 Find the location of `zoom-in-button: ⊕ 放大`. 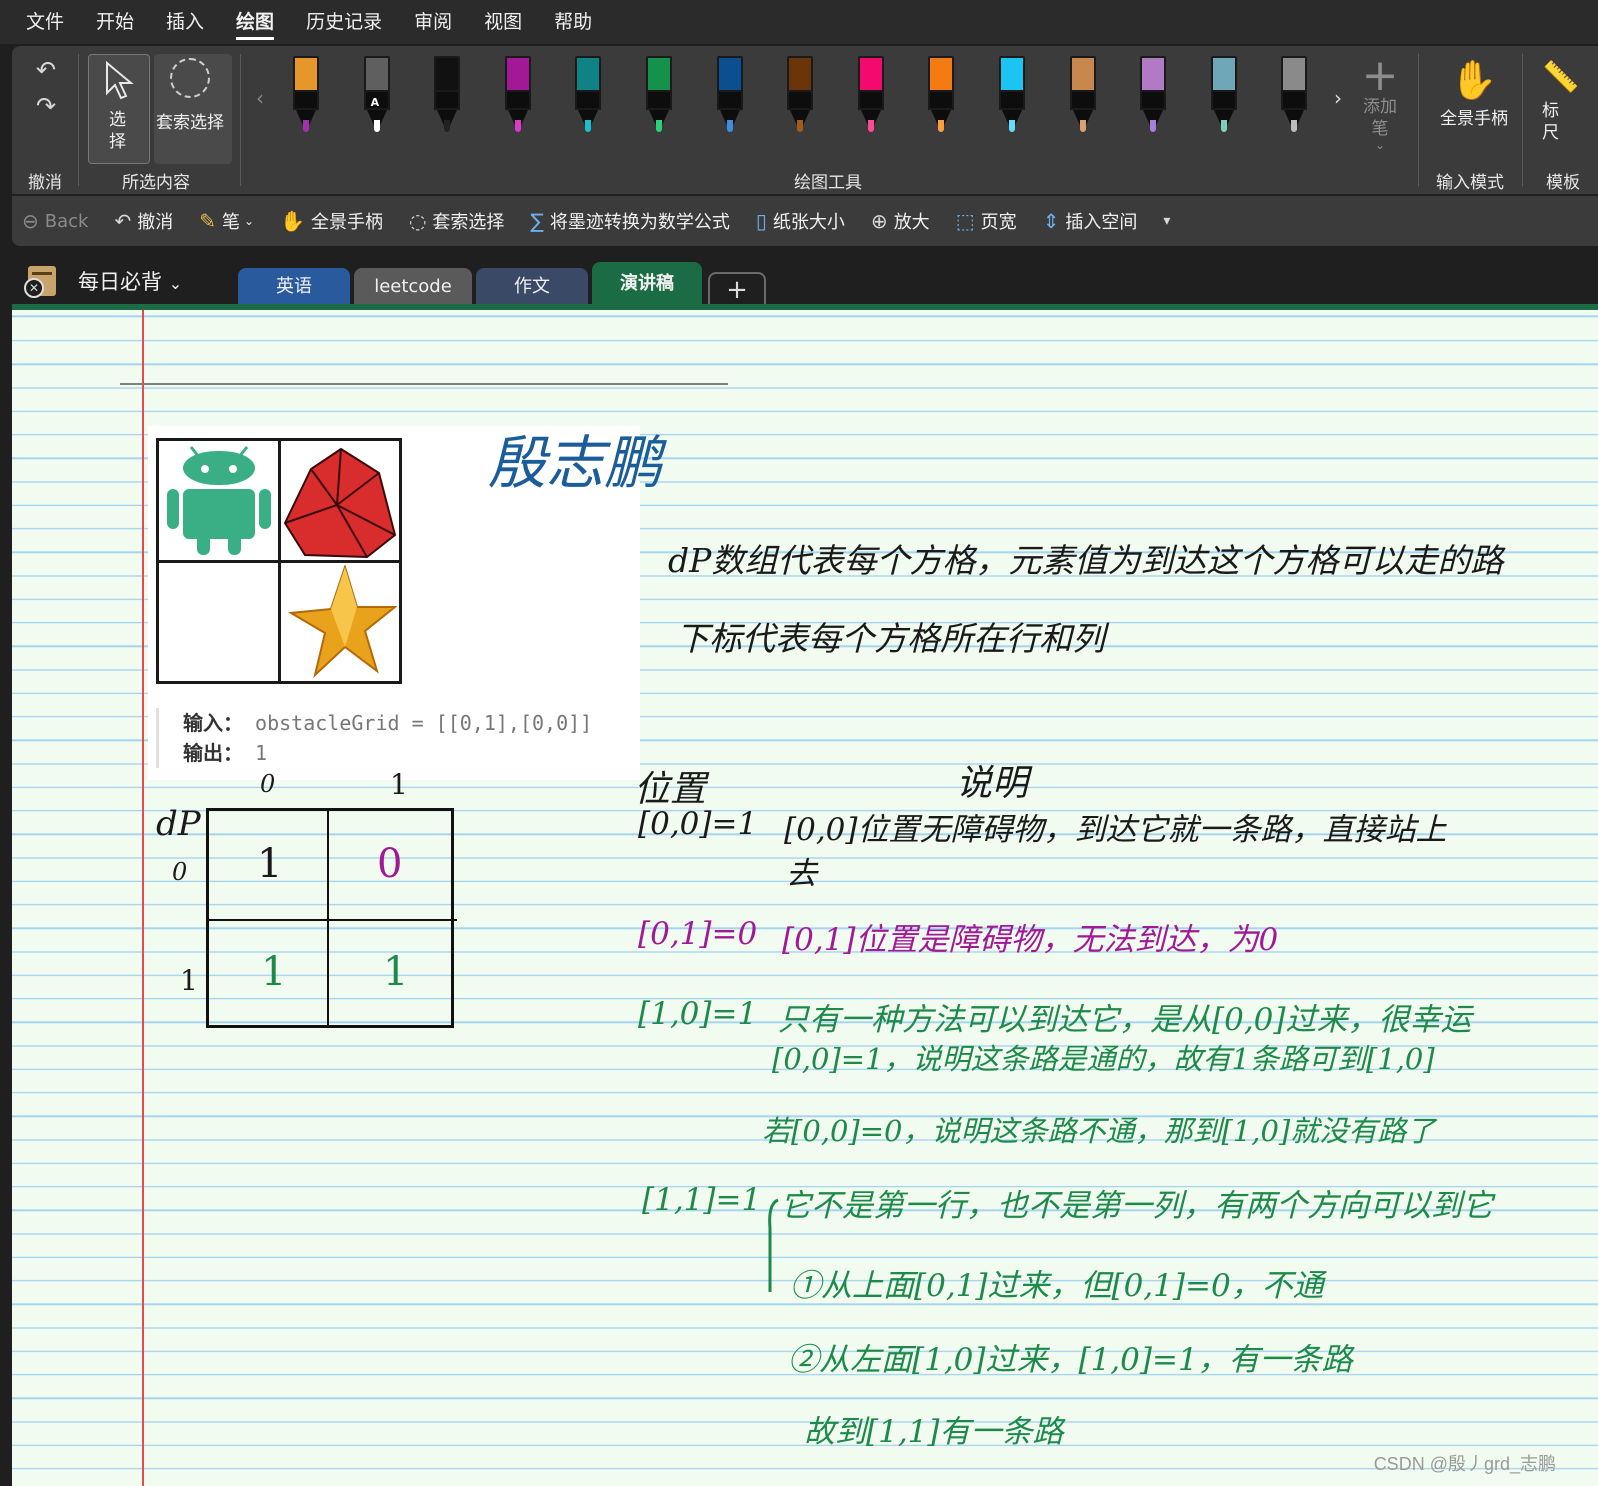

zoom-in-button: ⊕ 放大 is located at coordinates (900, 221).